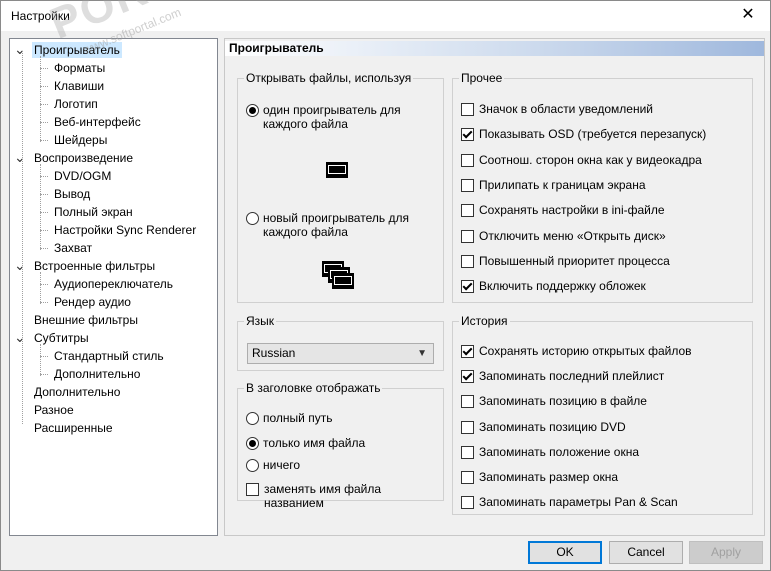 The width and height of the screenshot is (771, 571). What do you see at coordinates (553, 185) in the screenshot?
I see `other-checkbox: Прилипать к границам экрана` at bounding box center [553, 185].